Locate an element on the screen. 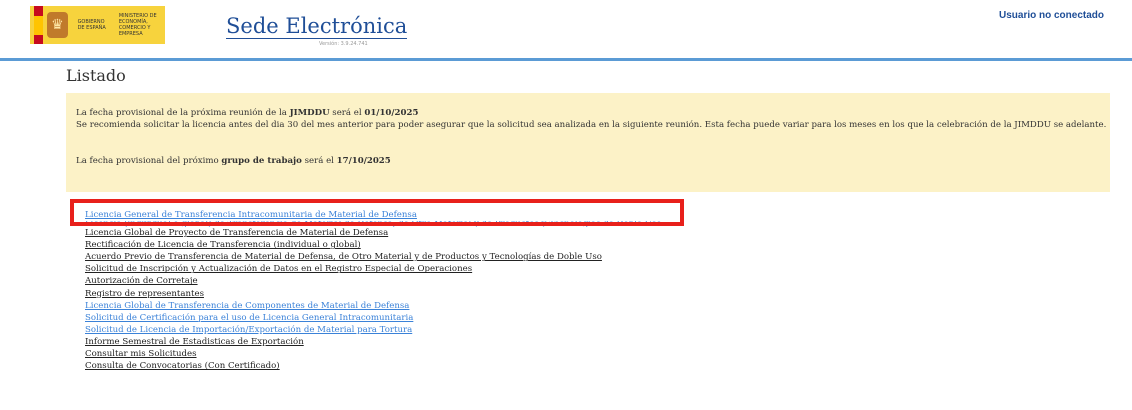 This screenshot has width=1132, height=410. highlight-box is located at coordinates (377, 212).